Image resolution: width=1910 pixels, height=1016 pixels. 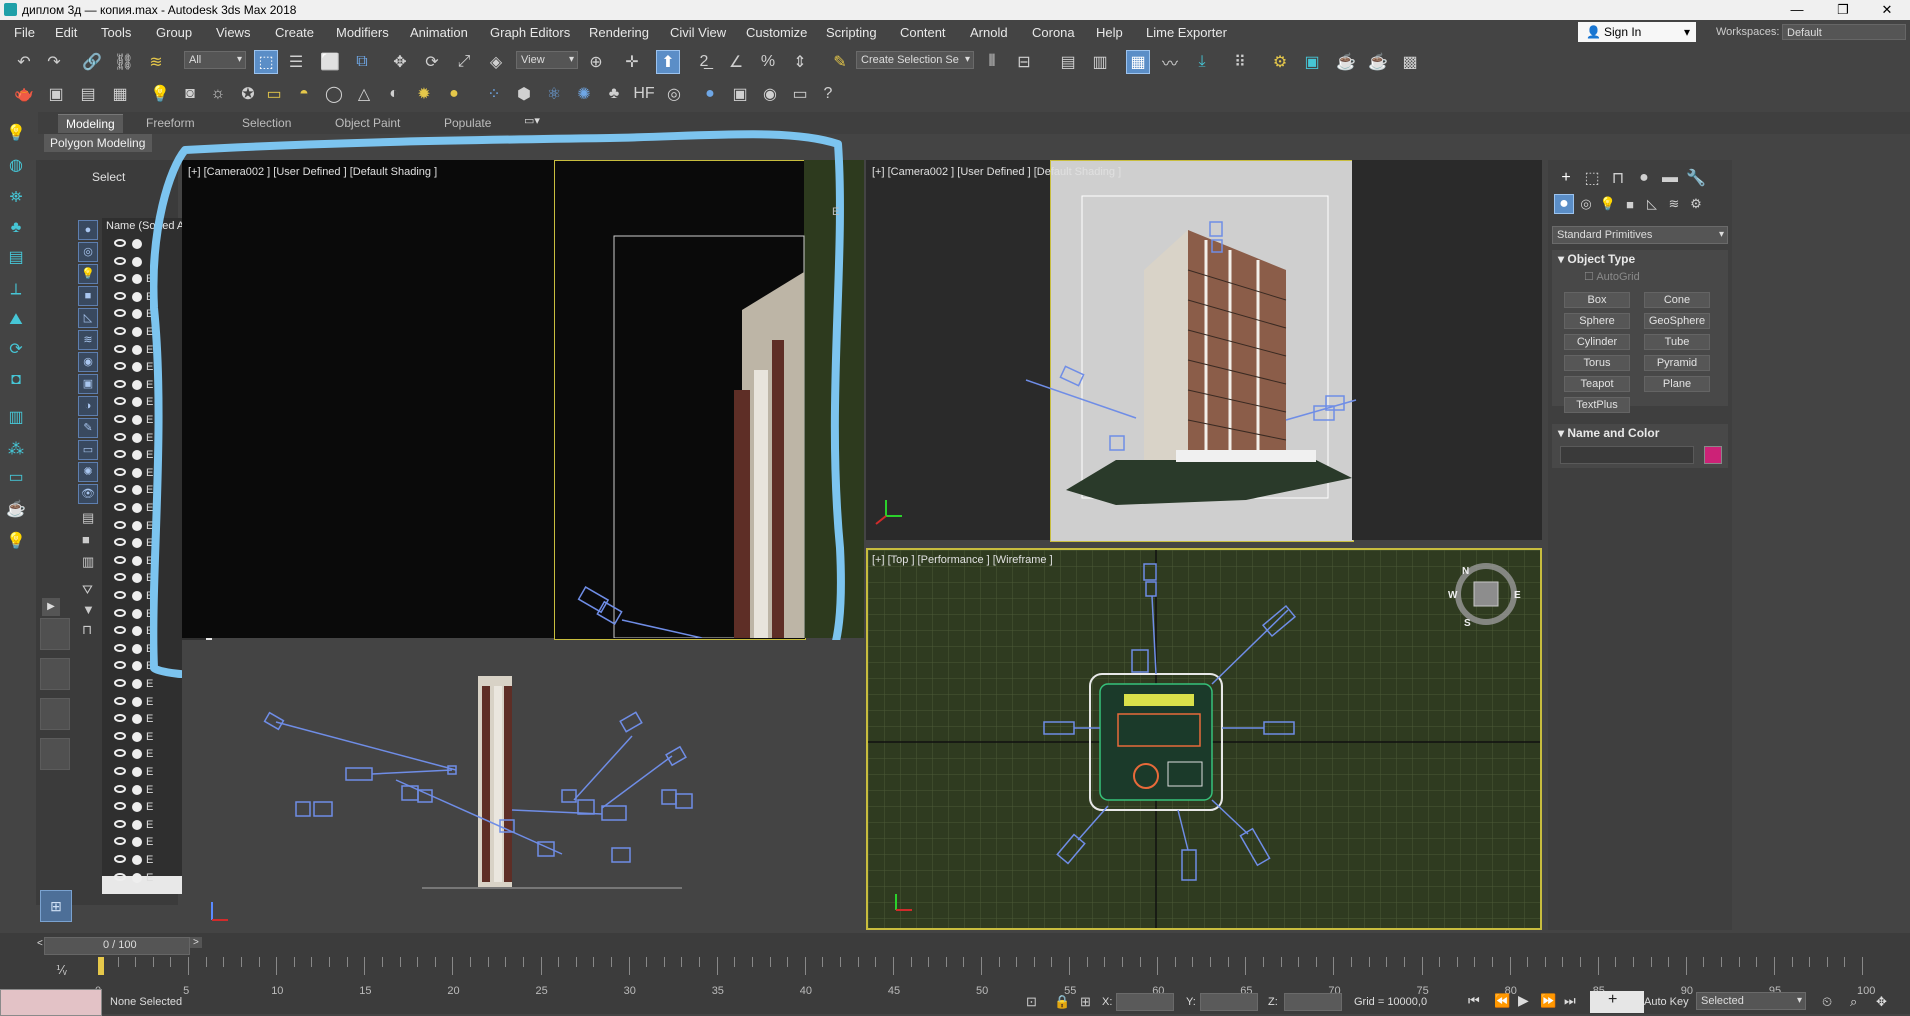 I want to click on menu-scripting: Scripting, so click(x=851, y=32).